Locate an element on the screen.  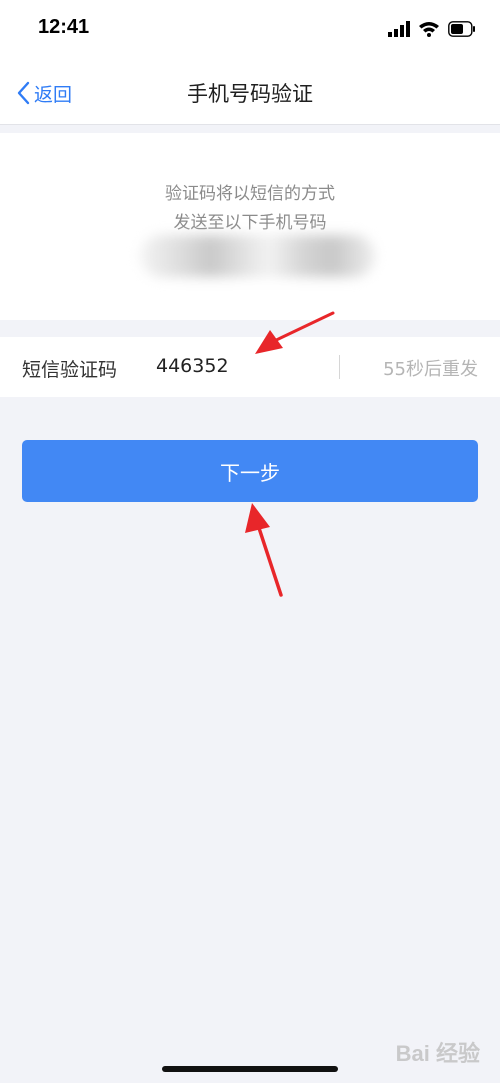
status-icons is located at coordinates (432, 29).